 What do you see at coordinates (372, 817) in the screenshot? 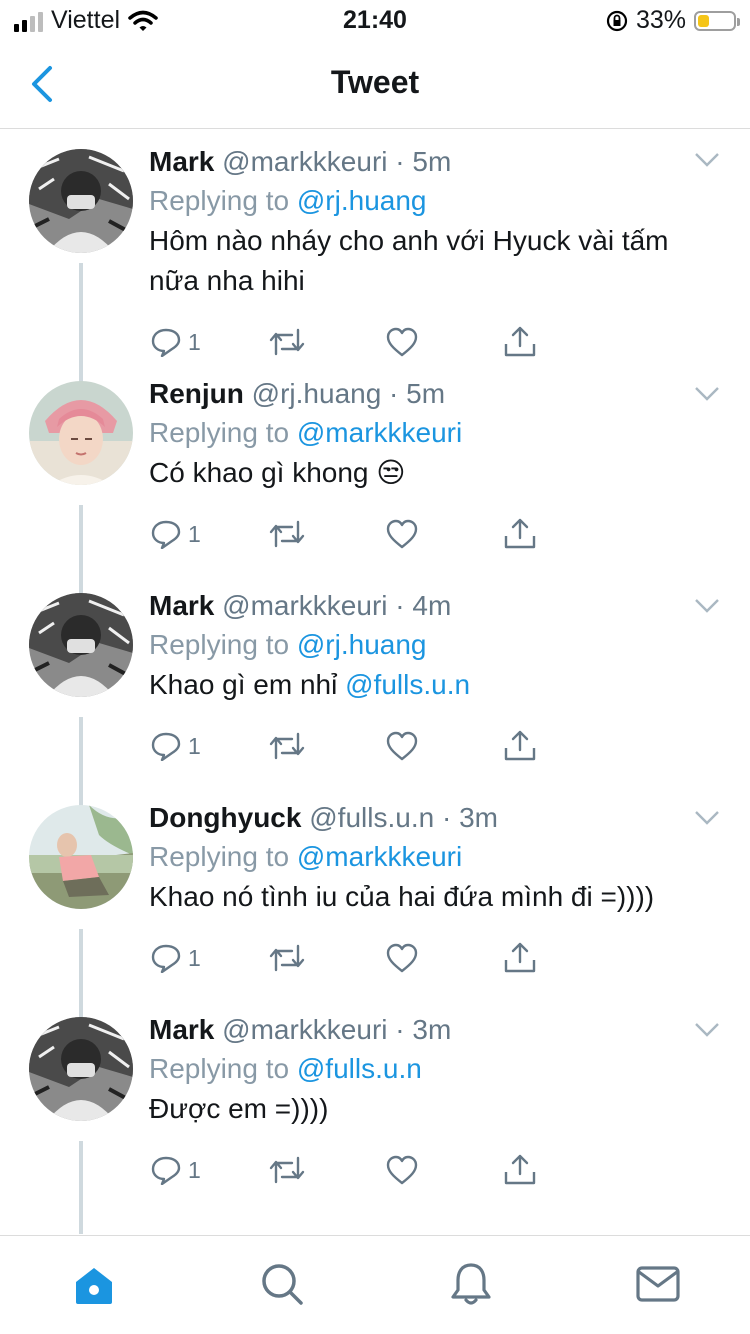
I see `author-handle: @fulls.u.n` at bounding box center [372, 817].